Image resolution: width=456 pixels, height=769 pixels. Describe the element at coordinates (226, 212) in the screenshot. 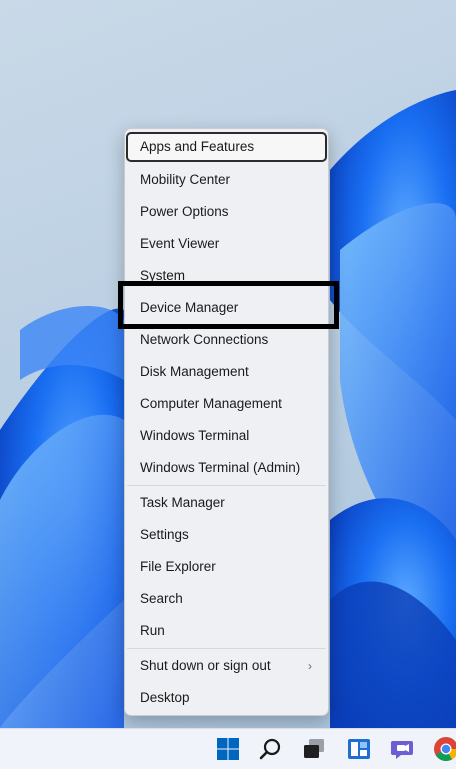

I see `menu-item-power-options: Power Options` at that location.